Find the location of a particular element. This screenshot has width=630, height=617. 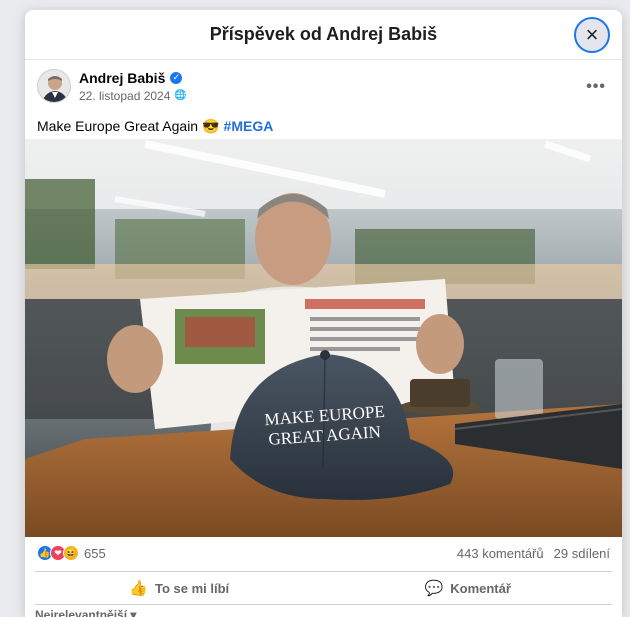

post-text: Make Europe Great Again is located at coordinates (118, 126).